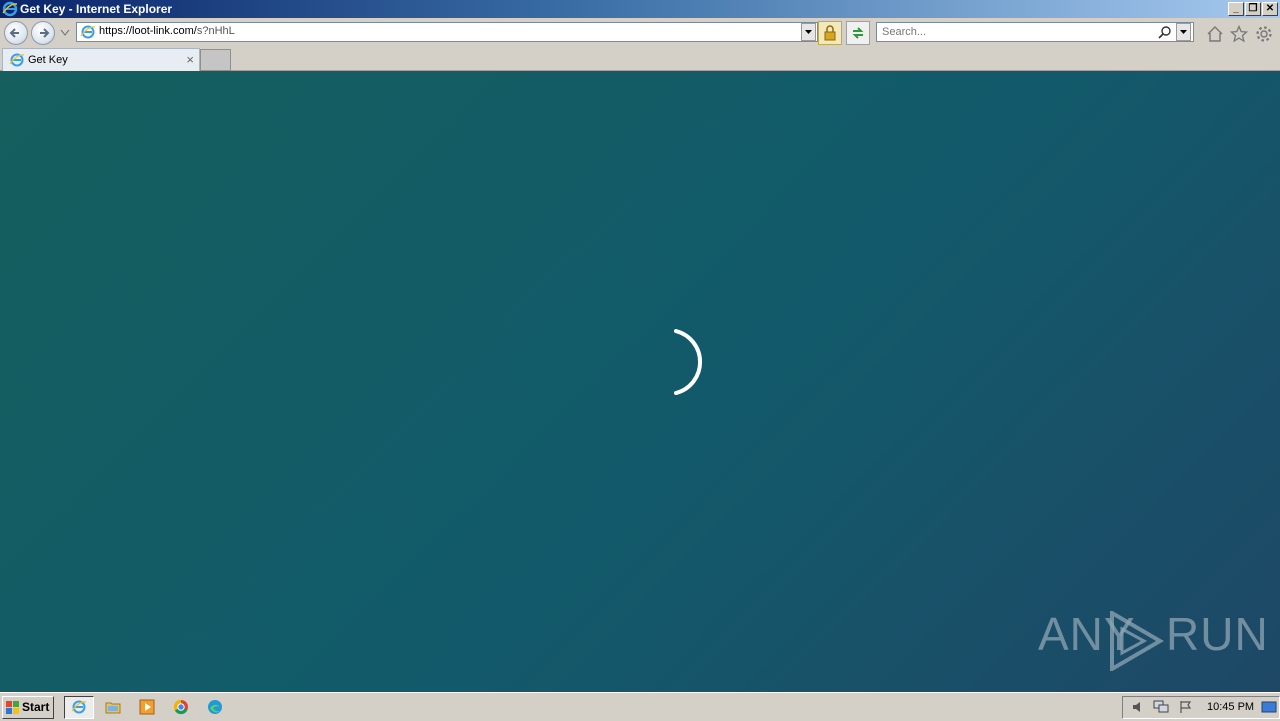 The width and height of the screenshot is (1280, 721). I want to click on play-logo-icon, so click(1137, 641).